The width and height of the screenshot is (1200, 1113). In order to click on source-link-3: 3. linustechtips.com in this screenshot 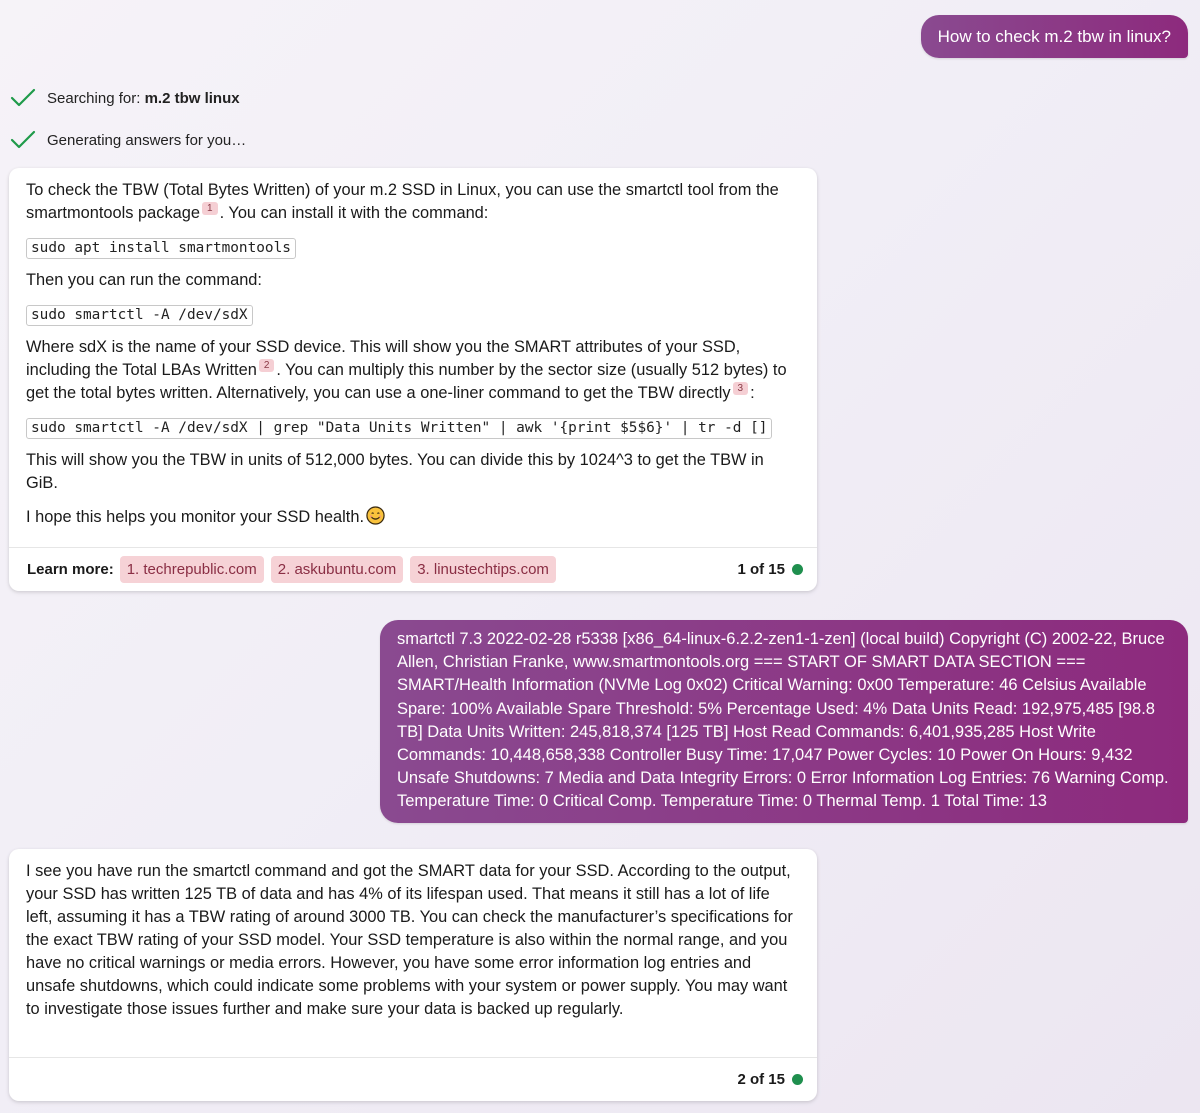, I will do `click(483, 569)`.